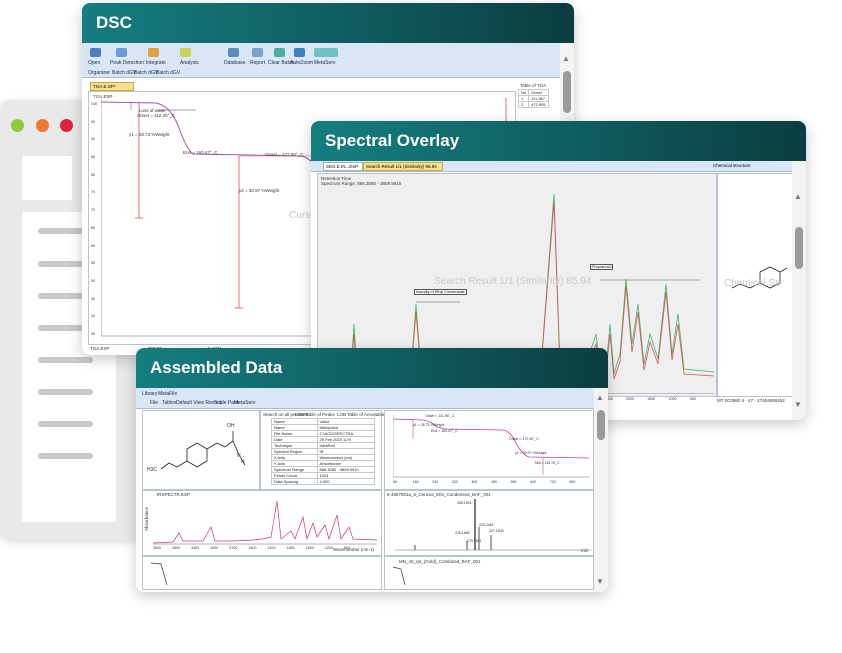 The height and width of the screenshot is (653, 842). Describe the element at coordinates (353, 549) in the screenshot. I see `ir-xlabel: Wavenumber (cm-1)` at that location.